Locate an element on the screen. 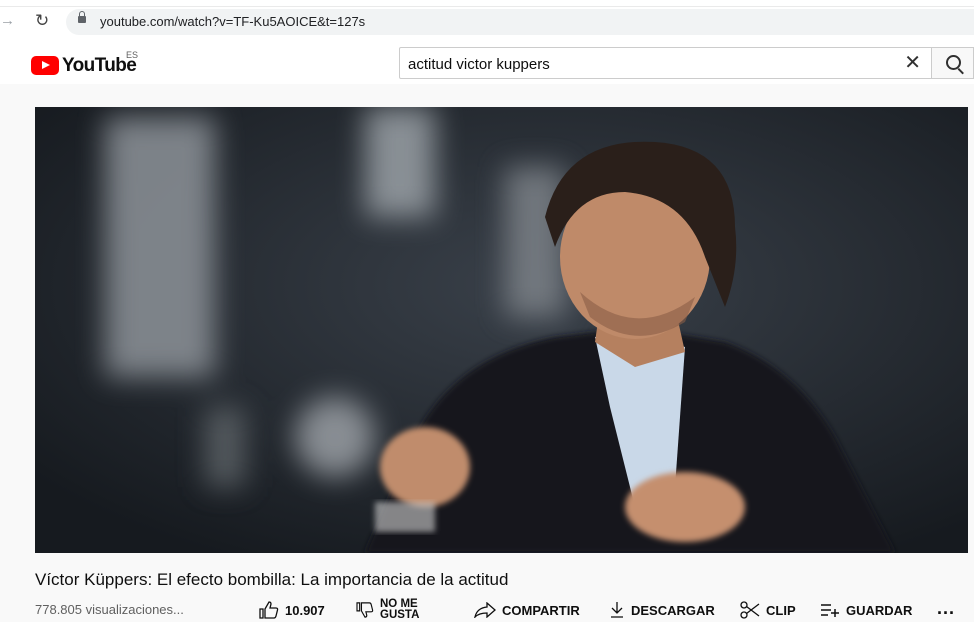  youtube-play-icon is located at coordinates (45, 65).